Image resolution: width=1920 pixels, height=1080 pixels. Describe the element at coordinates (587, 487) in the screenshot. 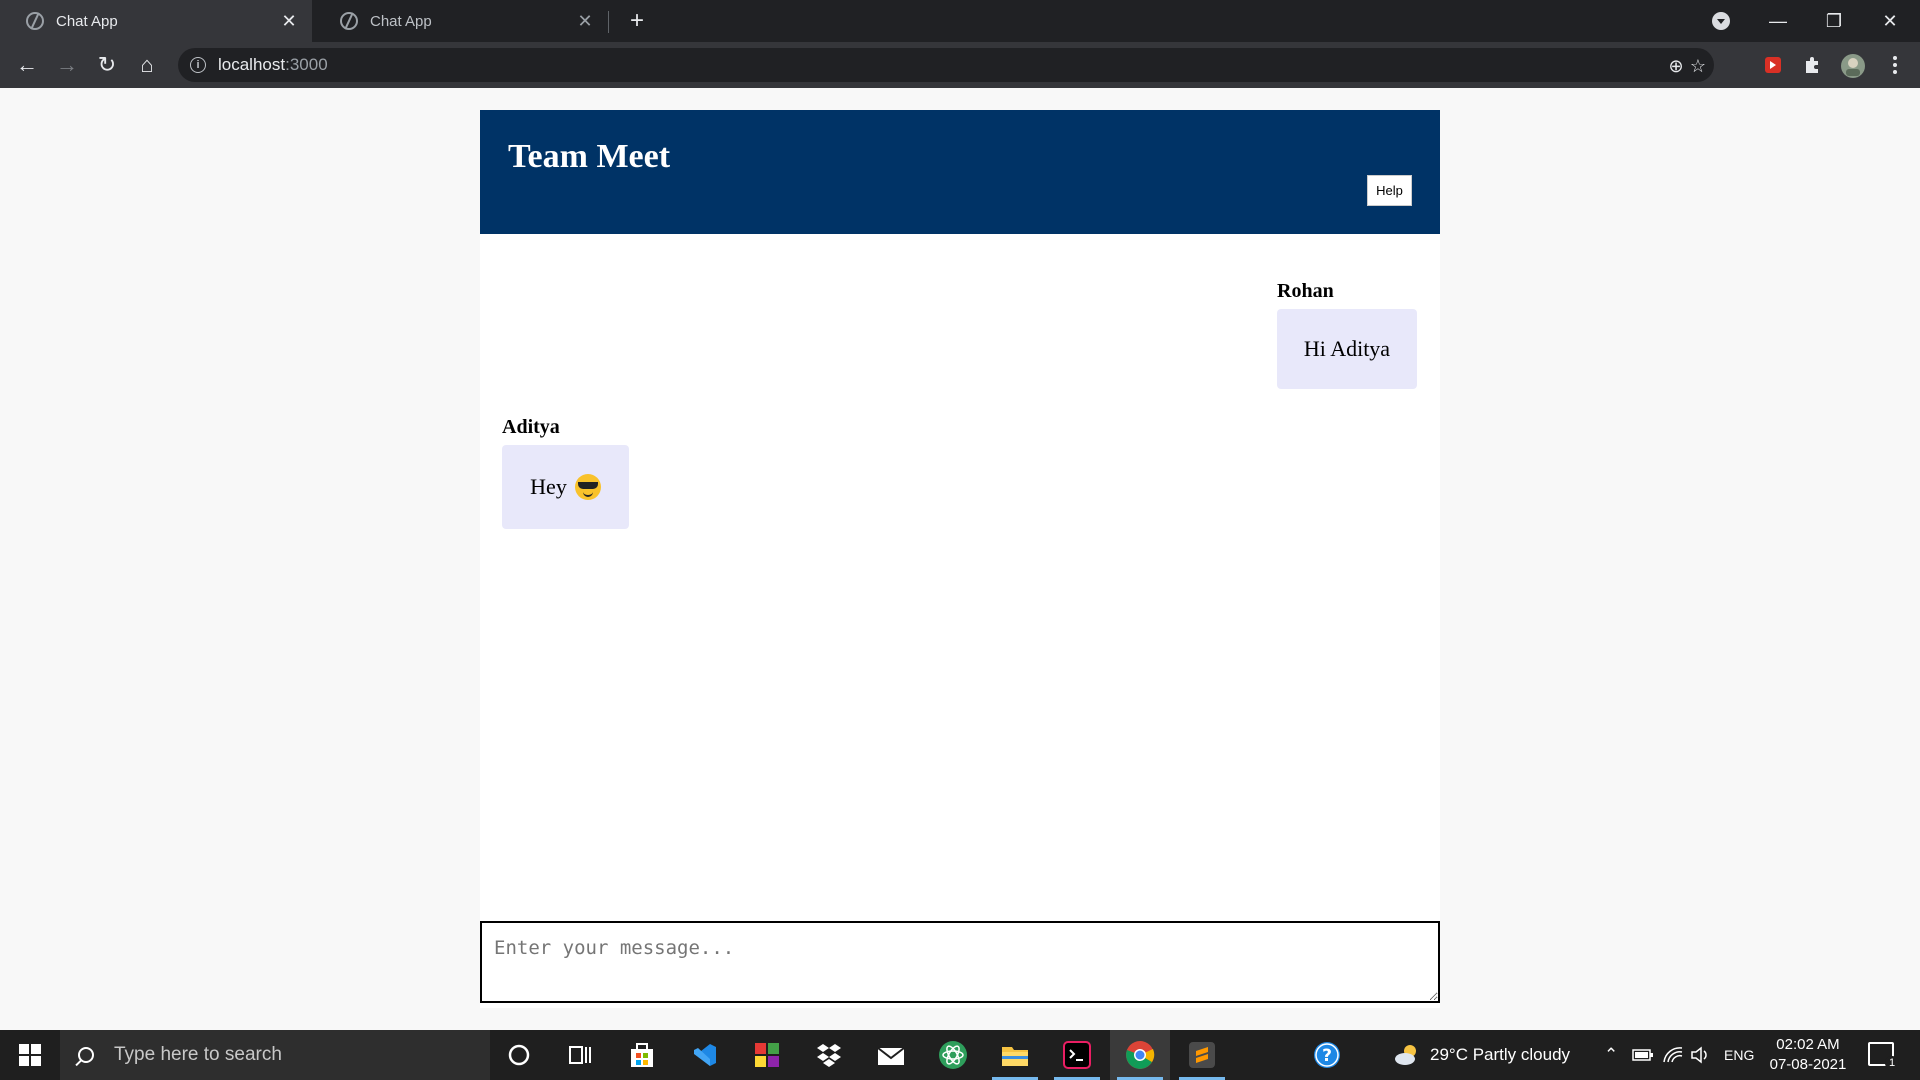

I see `sunglasses-emoji-icon` at that location.